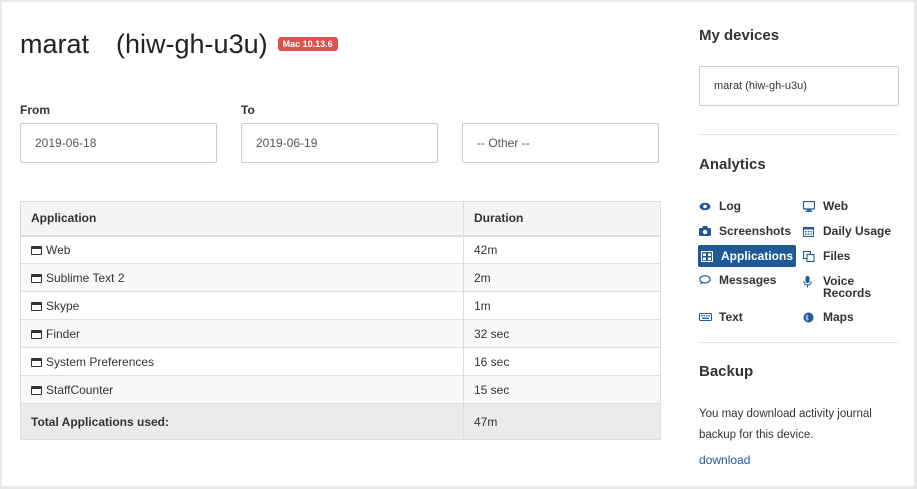 This screenshot has width=917, height=489. What do you see at coordinates (242, 421) in the screenshot?
I see `total-label: Total Applications used:` at bounding box center [242, 421].